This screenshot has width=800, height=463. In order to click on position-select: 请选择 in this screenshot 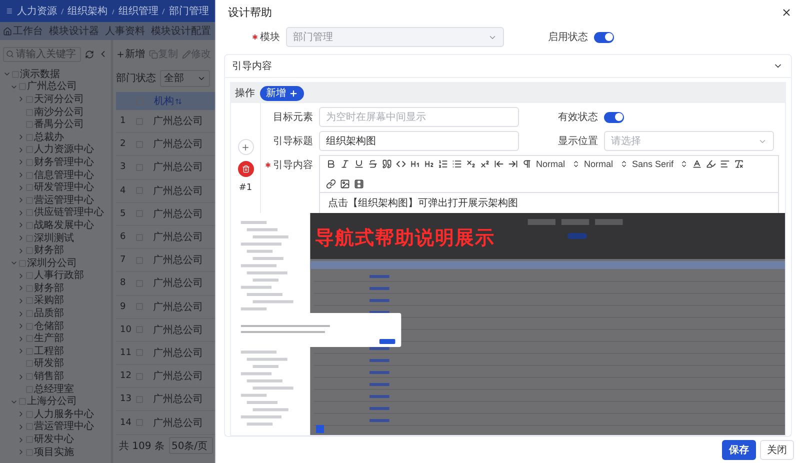, I will do `click(689, 141)`.